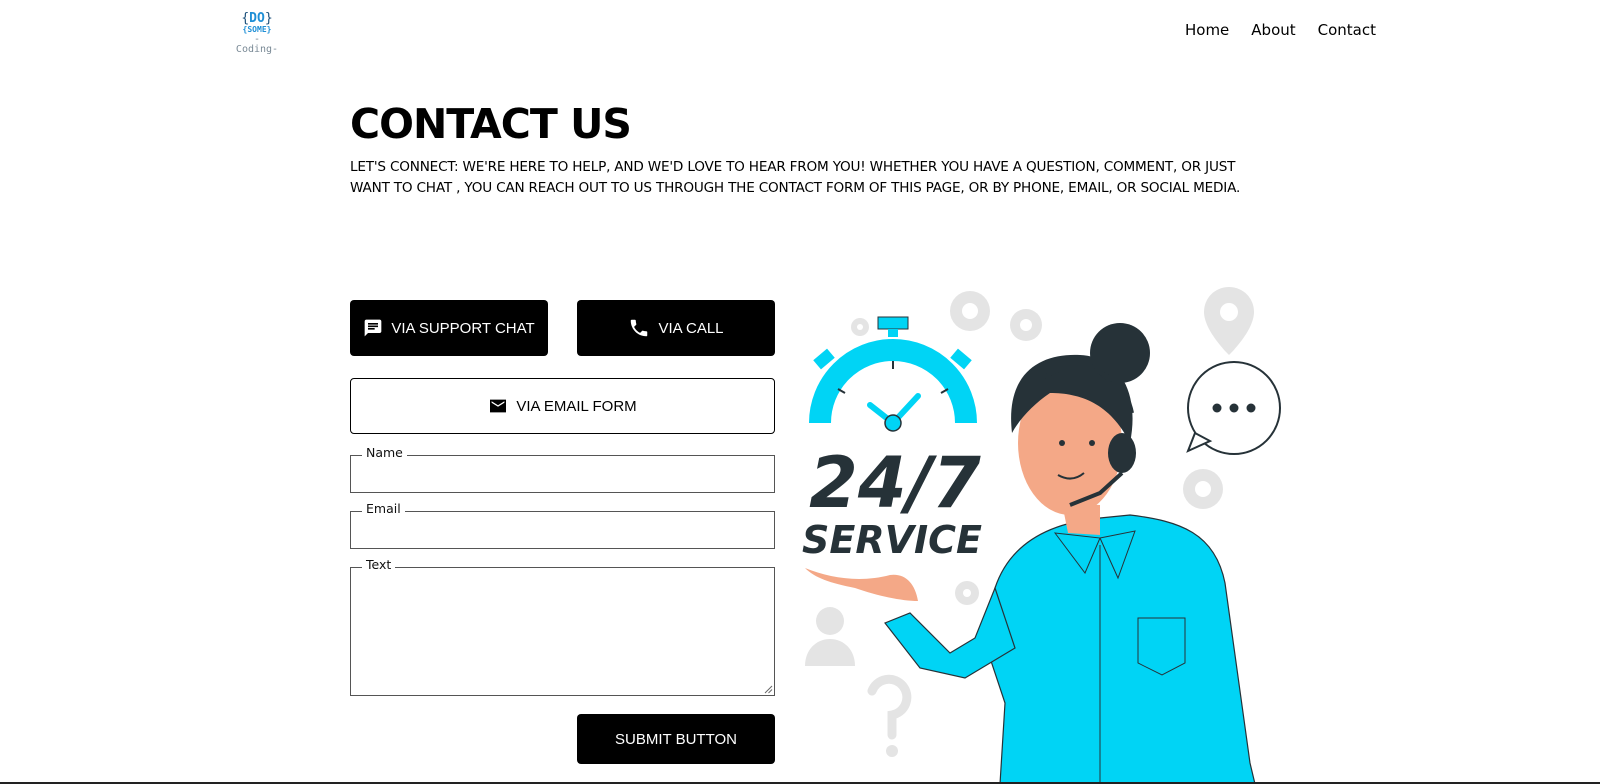 The width and height of the screenshot is (1600, 784). I want to click on call-button: VIA CALL, so click(676, 328).